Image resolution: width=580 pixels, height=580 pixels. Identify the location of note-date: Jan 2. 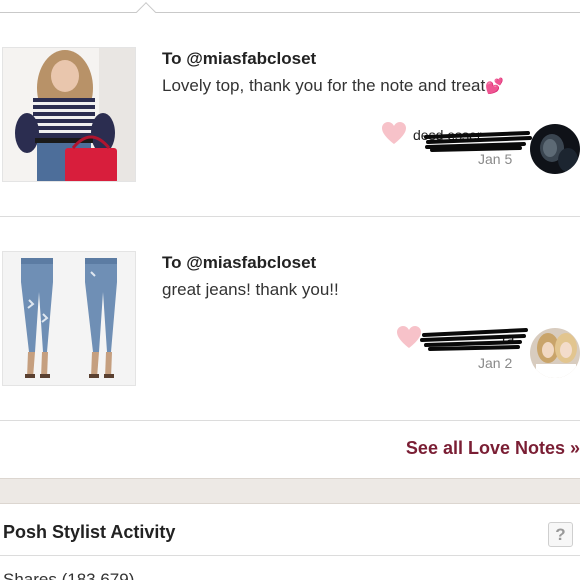
(495, 363).